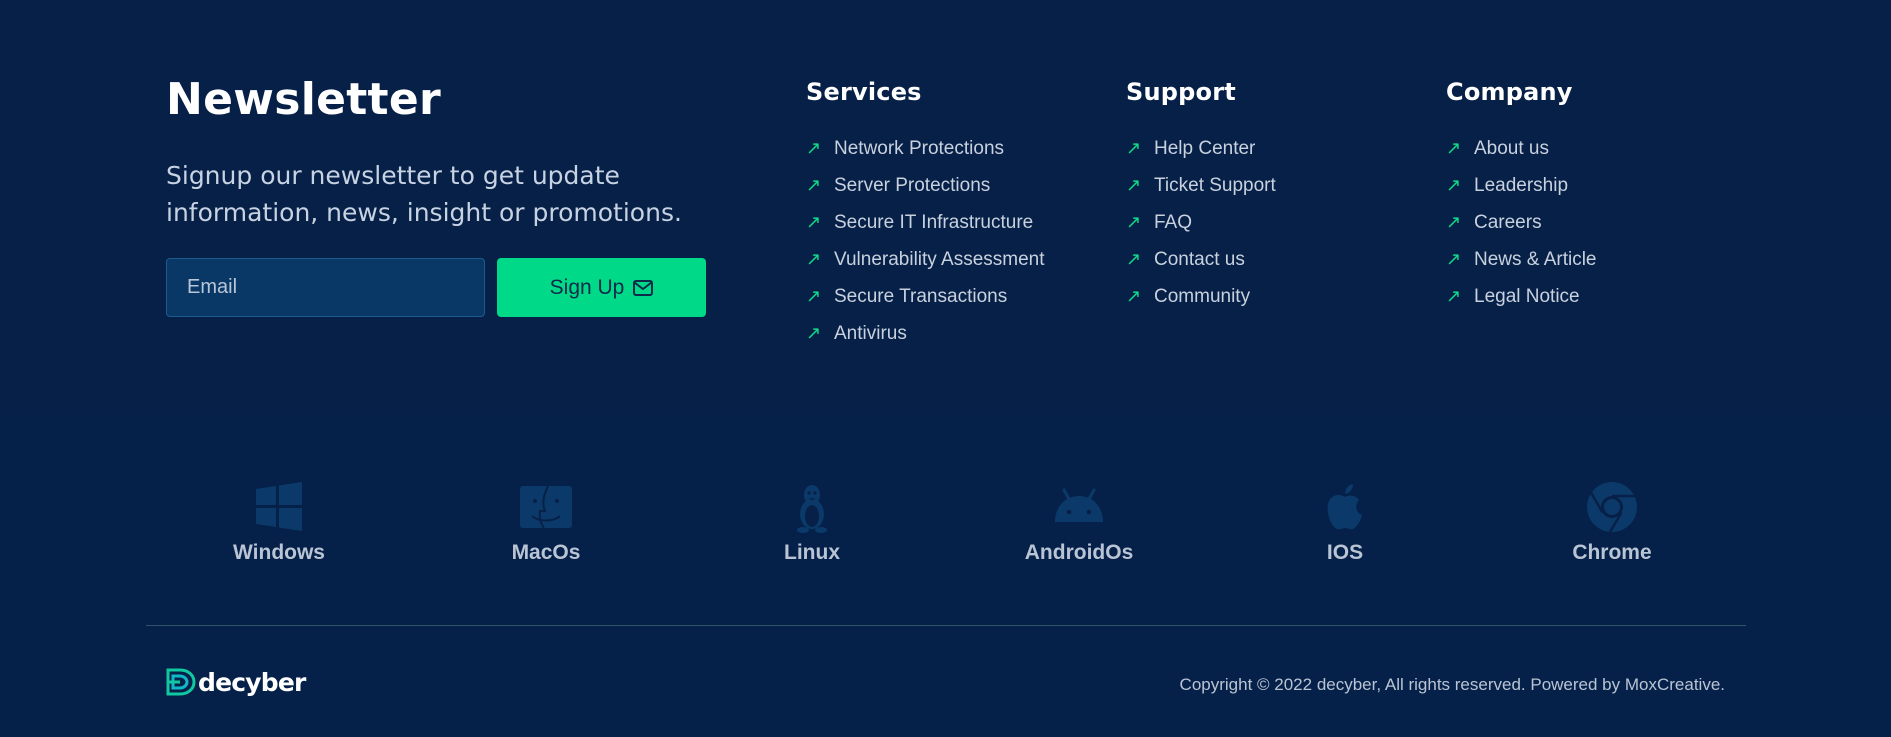 This screenshot has width=1891, height=737. What do you see at coordinates (546, 552) in the screenshot?
I see `platform-label: MacOs` at bounding box center [546, 552].